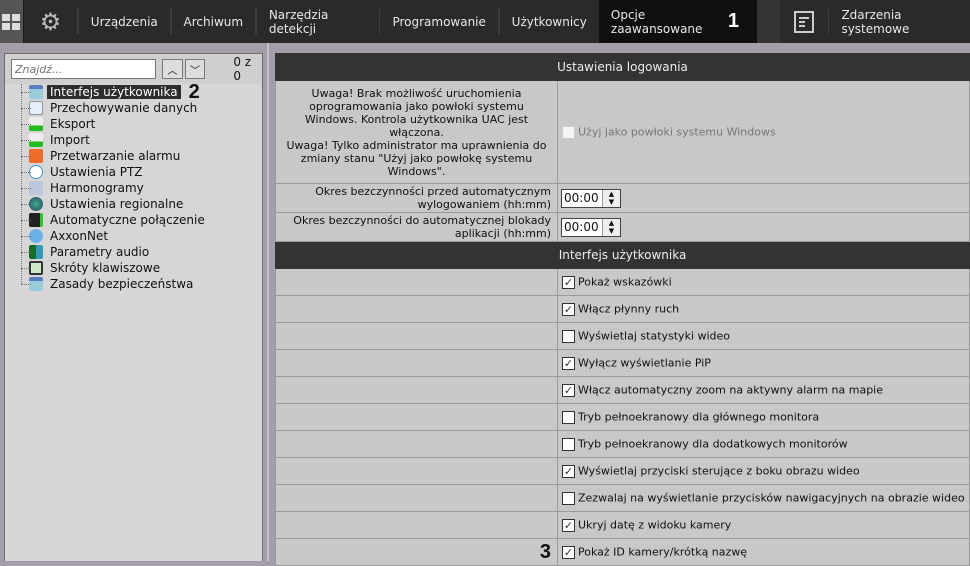  I want to click on tree-item-label: Import, so click(70, 140).